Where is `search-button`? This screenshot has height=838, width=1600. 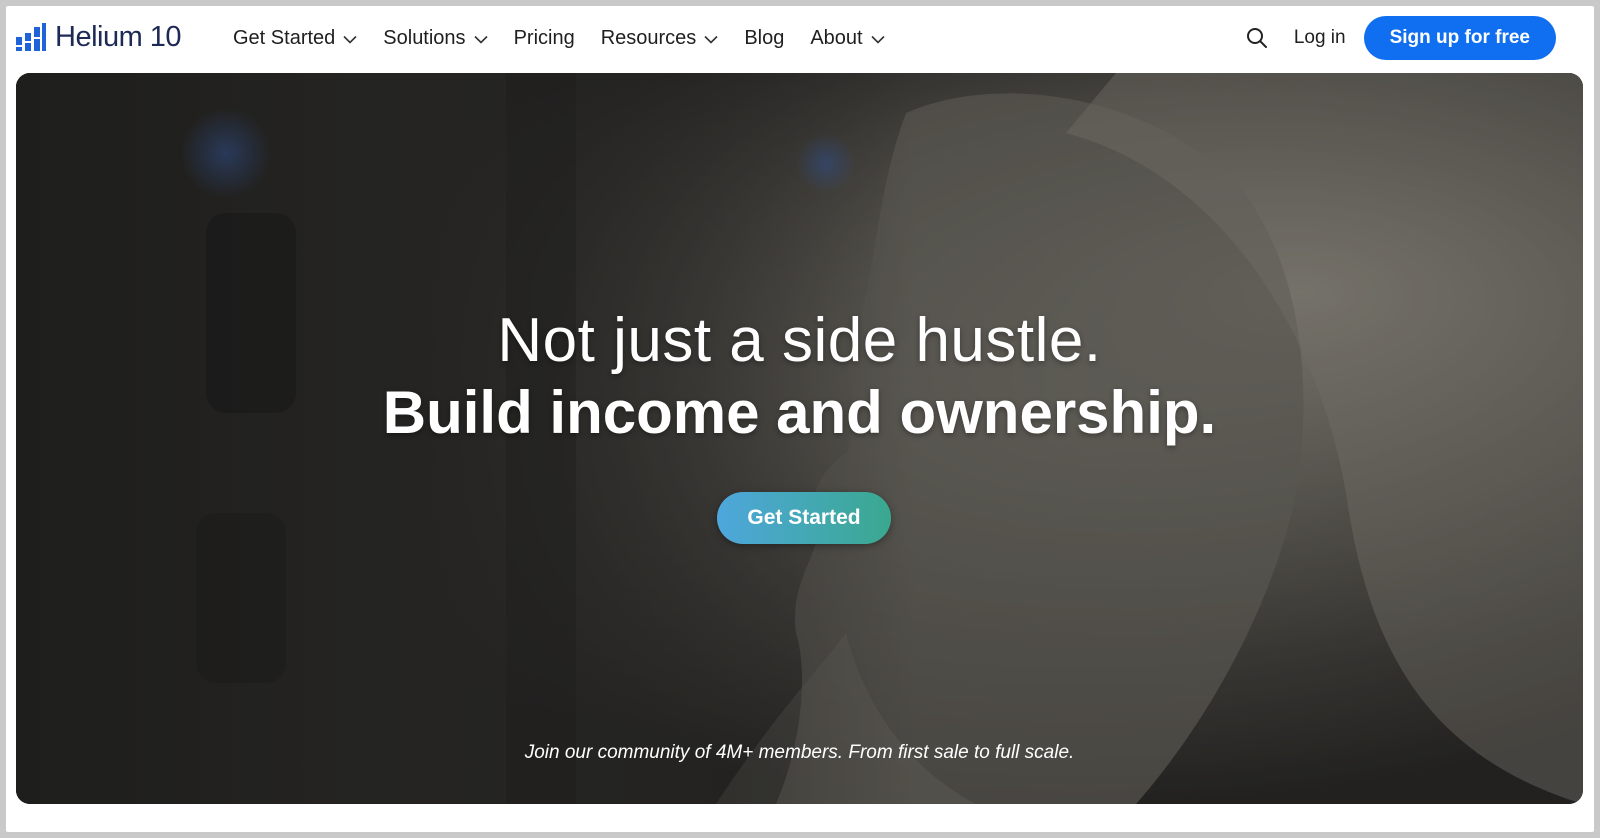 search-button is located at coordinates (1257, 38).